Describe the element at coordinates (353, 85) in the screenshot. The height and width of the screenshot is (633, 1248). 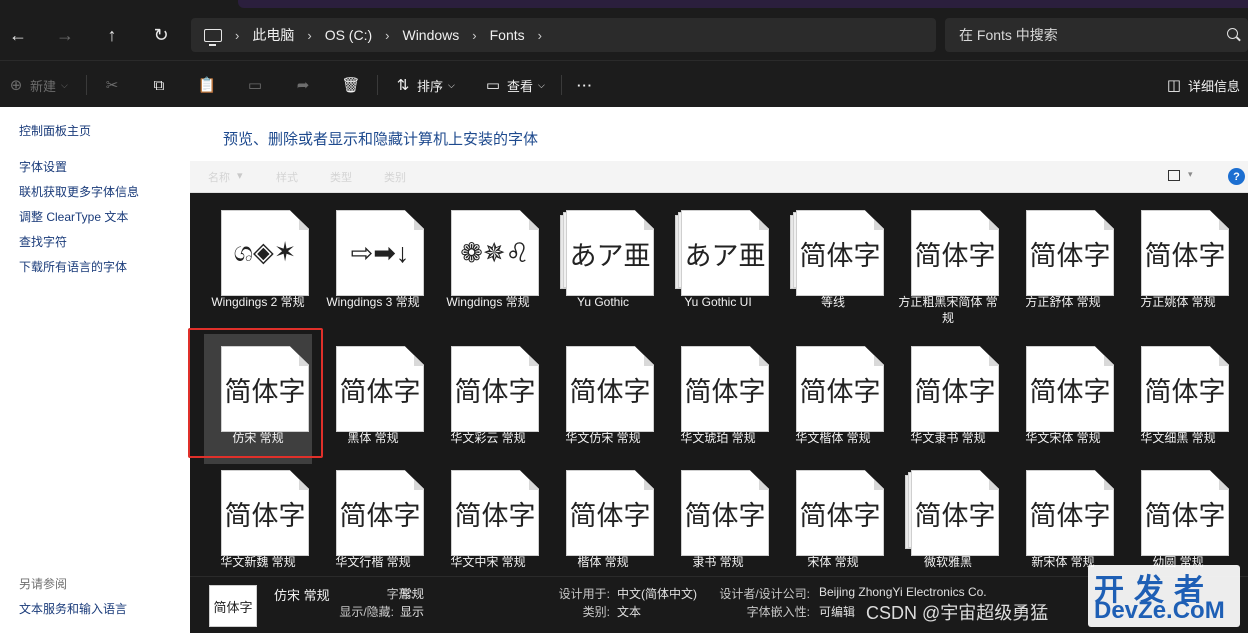
I see `delete-button: 🗑` at that location.